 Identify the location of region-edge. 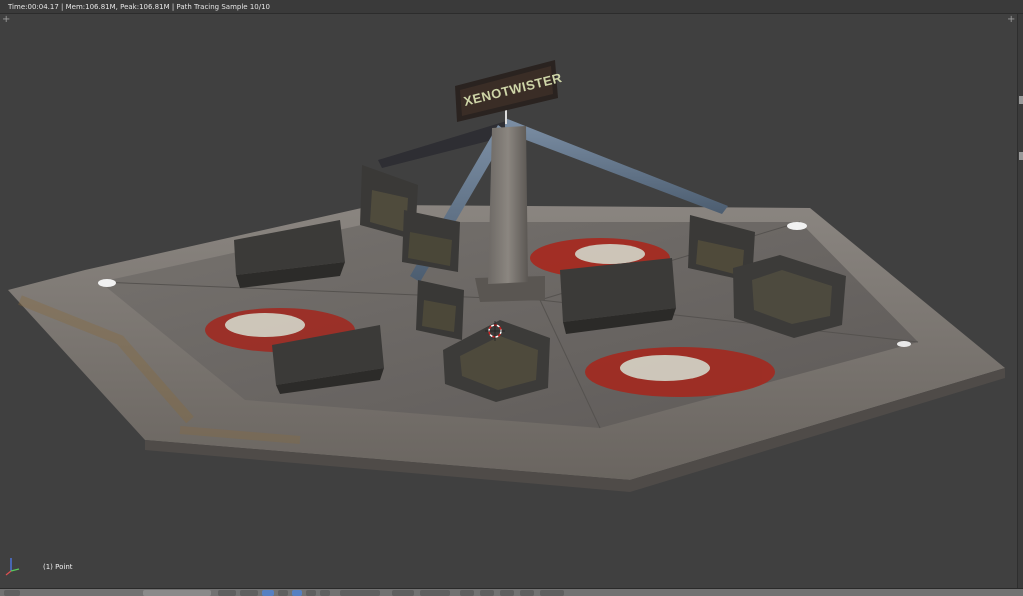
(1020, 302).